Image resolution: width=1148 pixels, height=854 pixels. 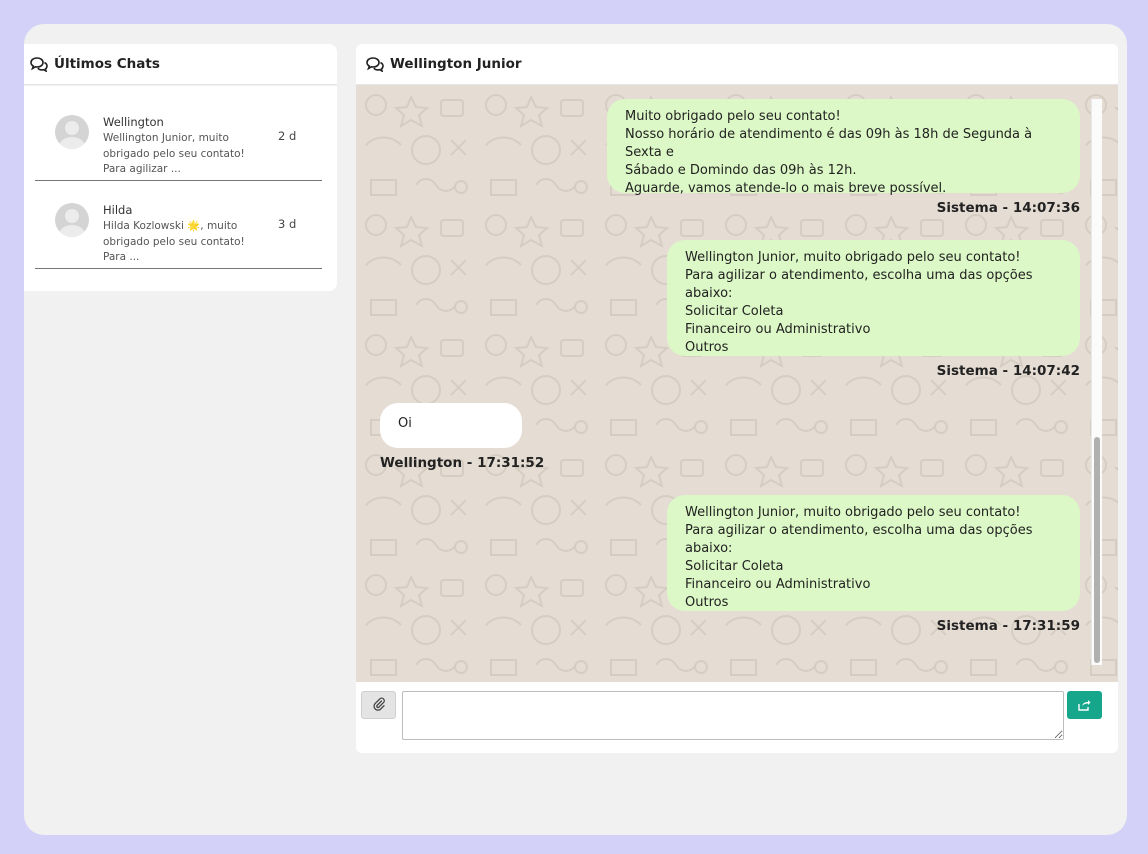 I want to click on message-scrollbar, so click(x=1096, y=382).